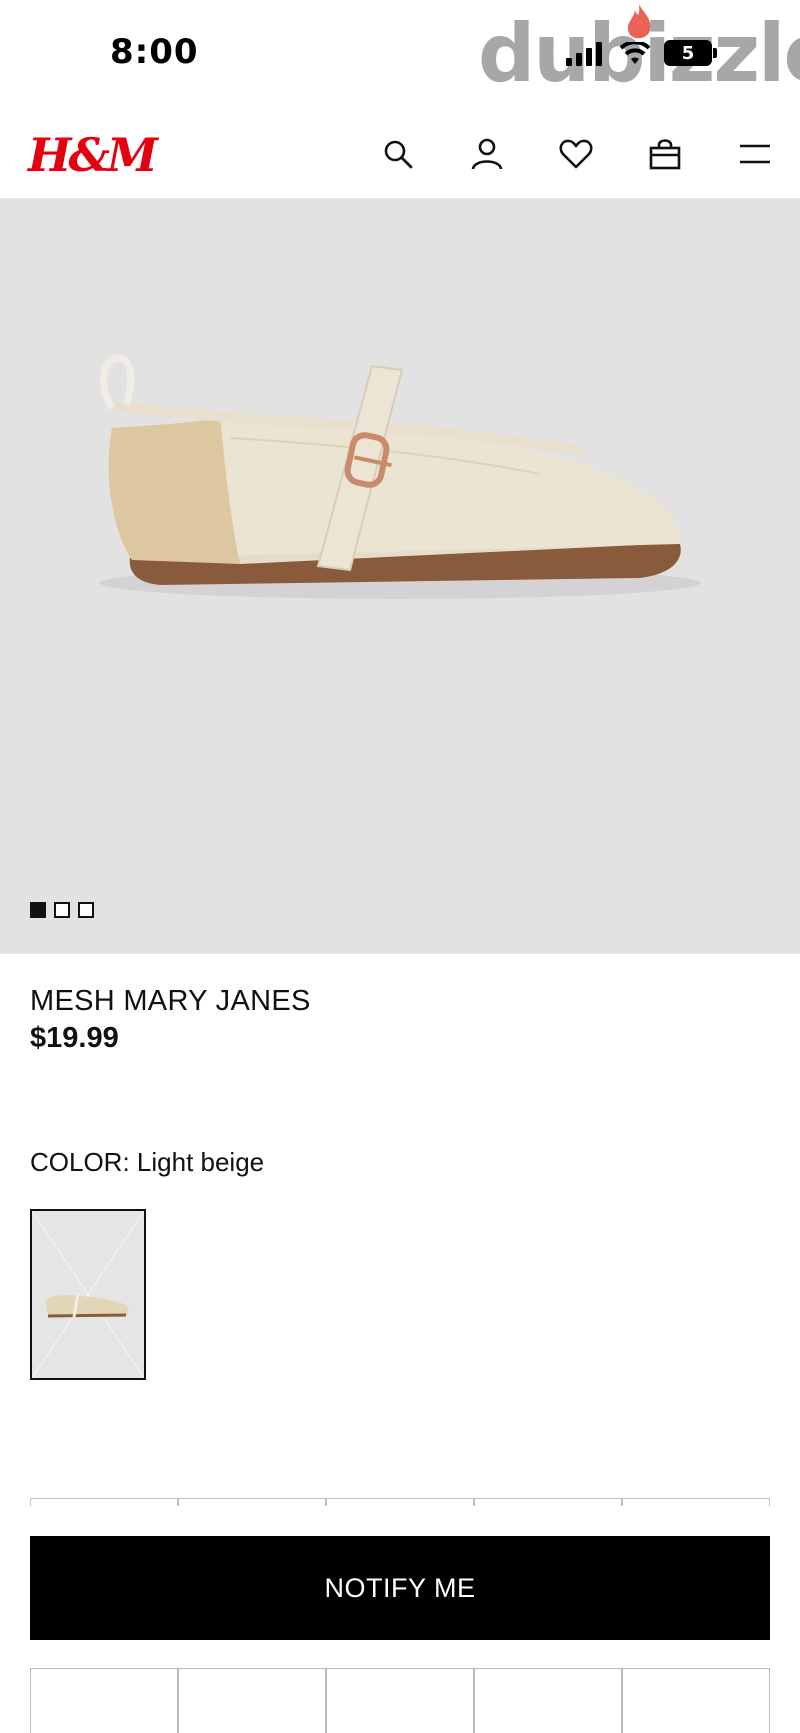 Image resolution: width=800 pixels, height=1733 pixels. Describe the element at coordinates (665, 154) in the screenshot. I see `bag-icon` at that location.